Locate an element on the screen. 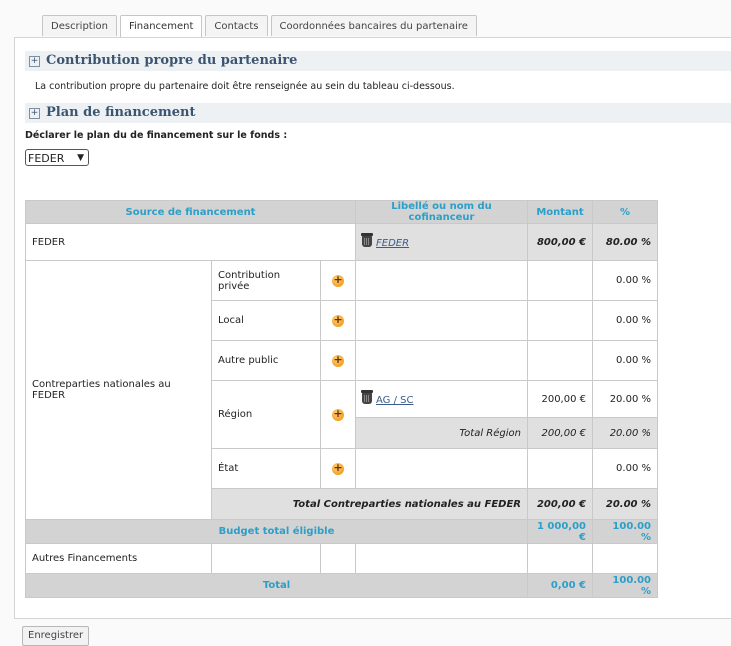  row-montant-region: 200,00 € is located at coordinates (560, 399).